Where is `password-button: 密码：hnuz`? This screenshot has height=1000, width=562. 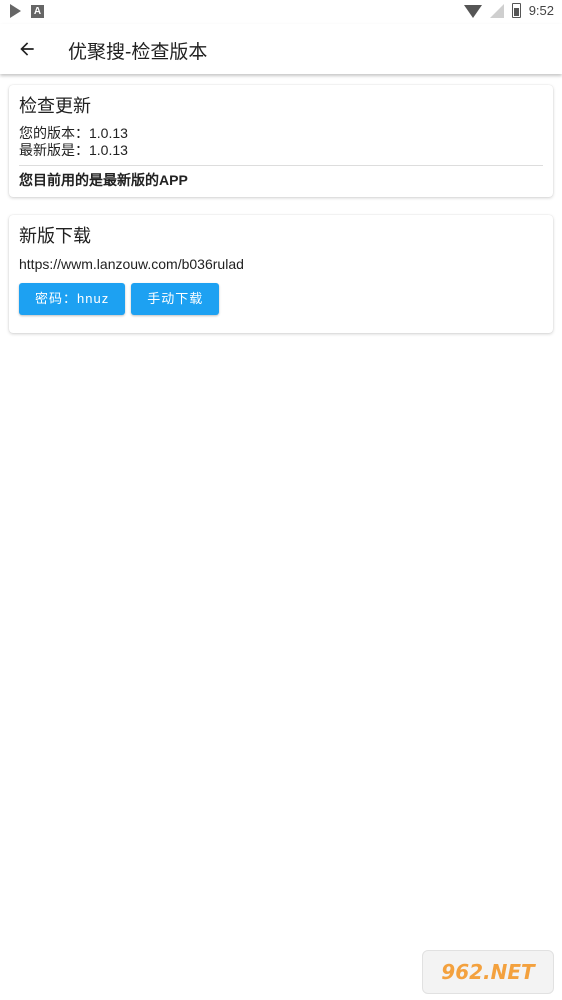
password-button: 密码：hnuz is located at coordinates (72, 299).